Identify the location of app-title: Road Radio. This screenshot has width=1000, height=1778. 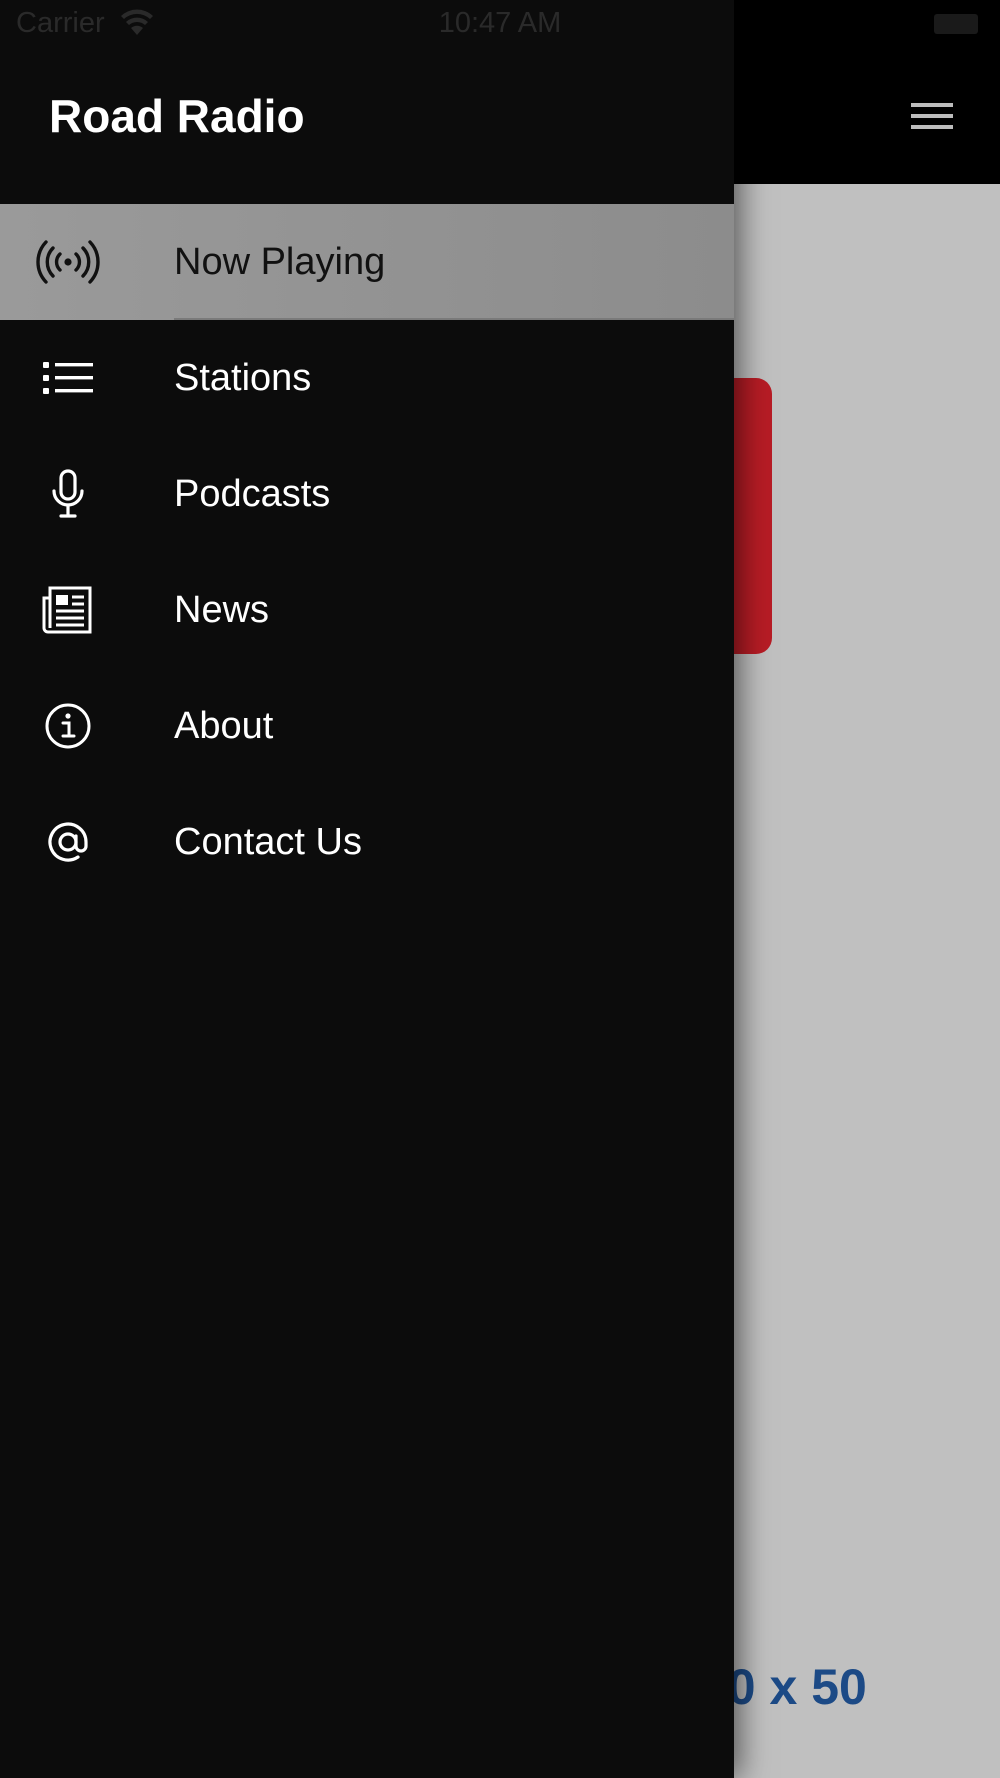
(177, 116).